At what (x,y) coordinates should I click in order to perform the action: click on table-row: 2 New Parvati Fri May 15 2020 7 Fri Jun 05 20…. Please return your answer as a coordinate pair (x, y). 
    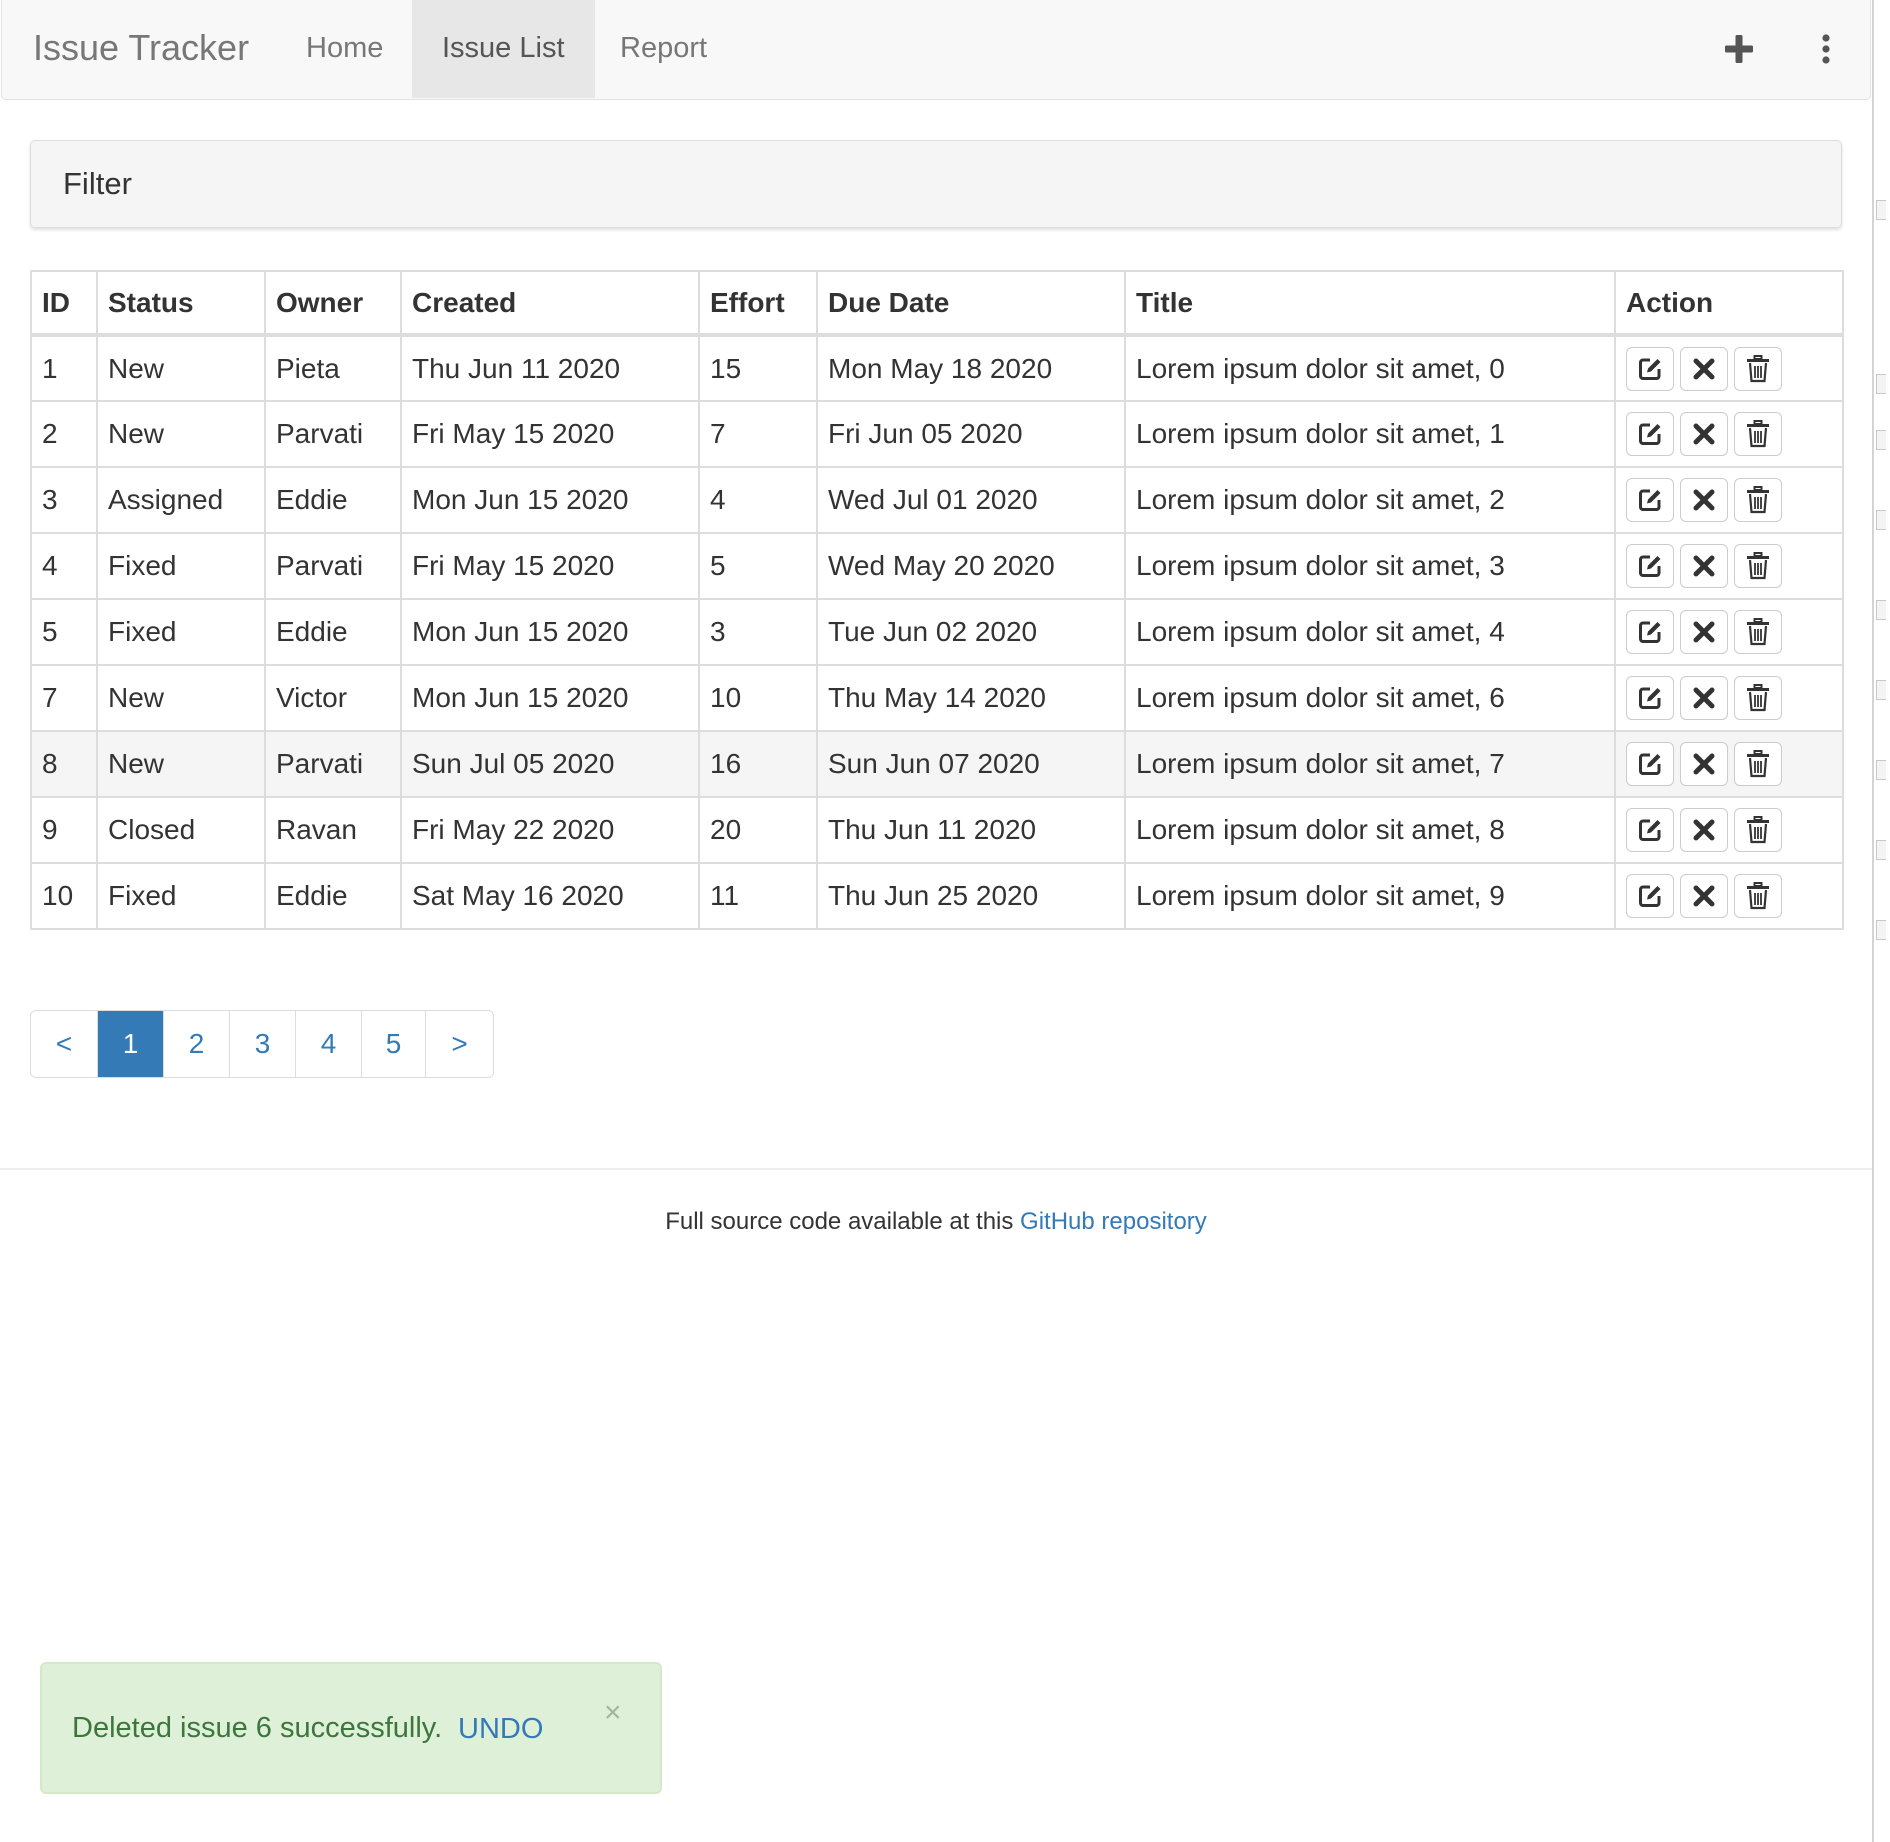
    Looking at the image, I should click on (937, 434).